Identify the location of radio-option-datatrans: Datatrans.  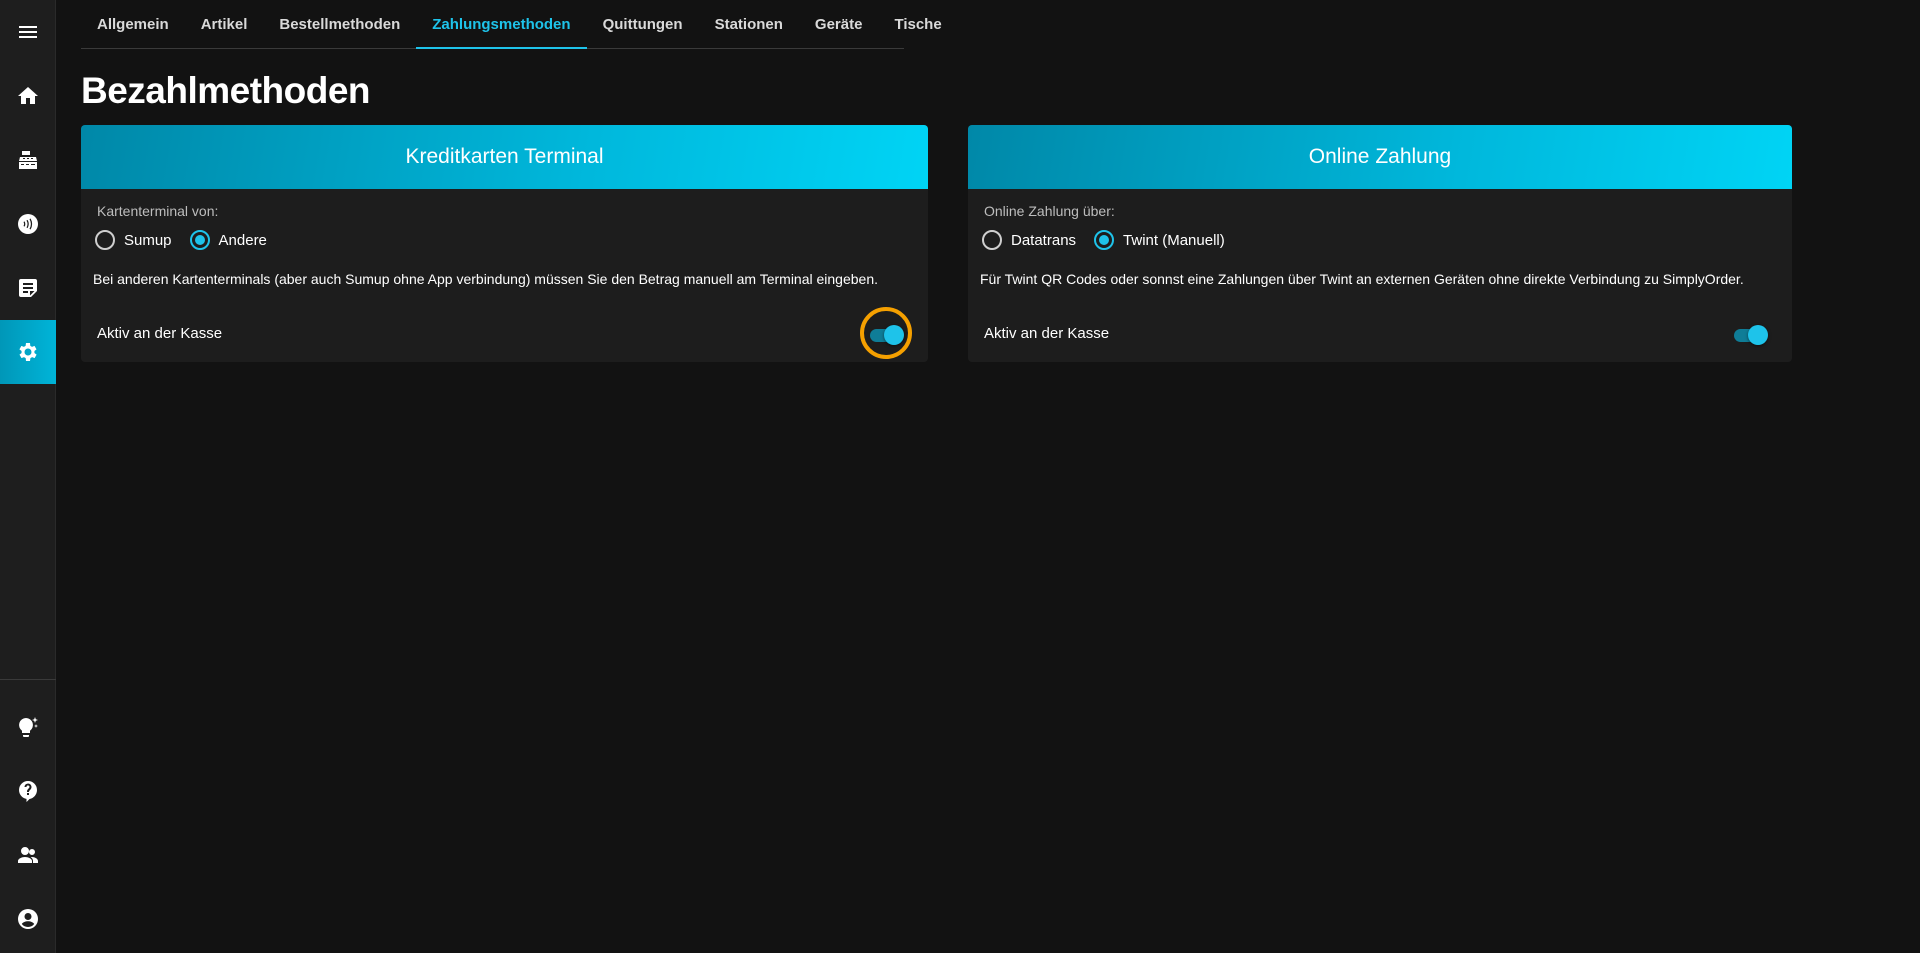
(1029, 240).